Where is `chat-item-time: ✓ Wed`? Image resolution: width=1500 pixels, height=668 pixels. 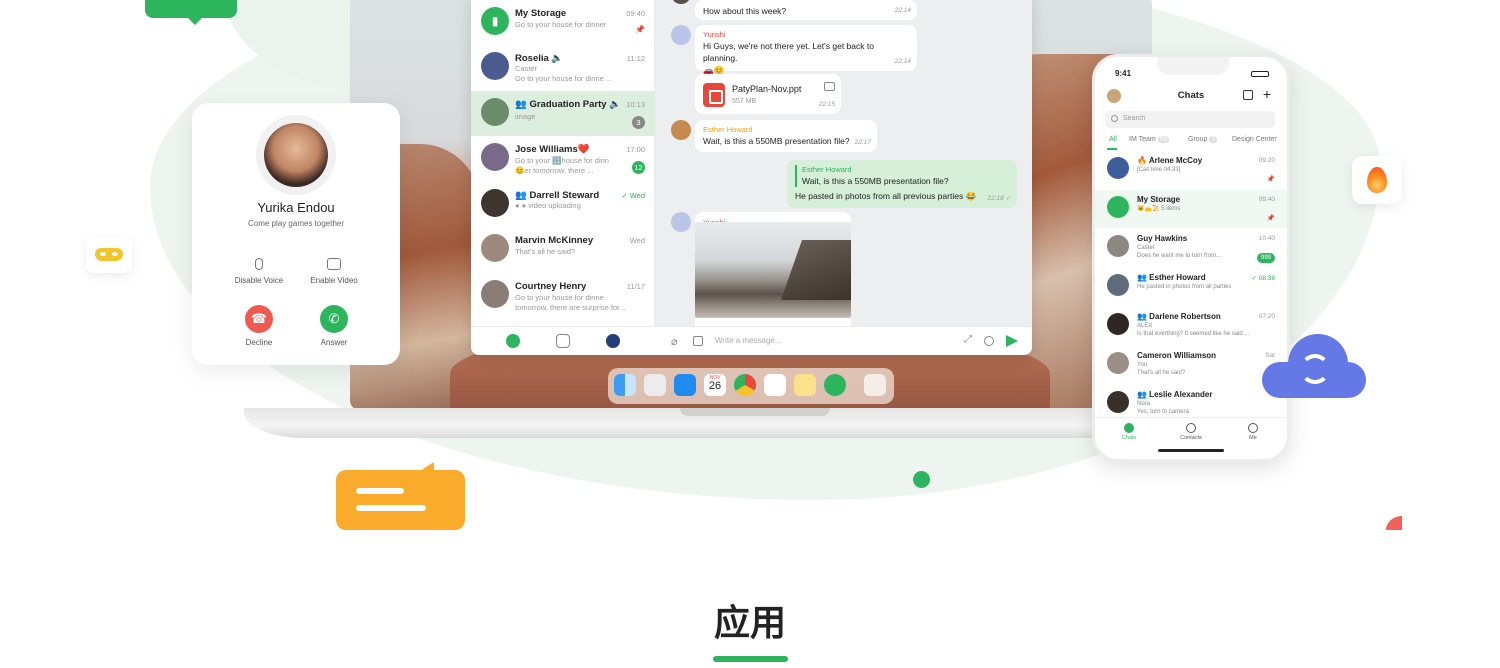 chat-item-time: ✓ Wed is located at coordinates (633, 195).